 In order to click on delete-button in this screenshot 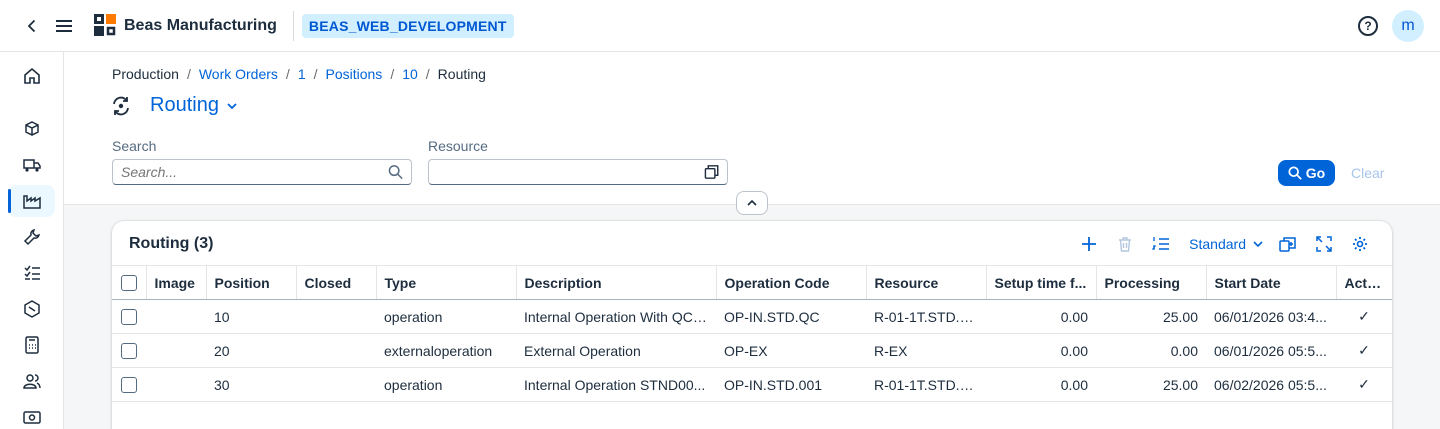, I will do `click(1125, 244)`.